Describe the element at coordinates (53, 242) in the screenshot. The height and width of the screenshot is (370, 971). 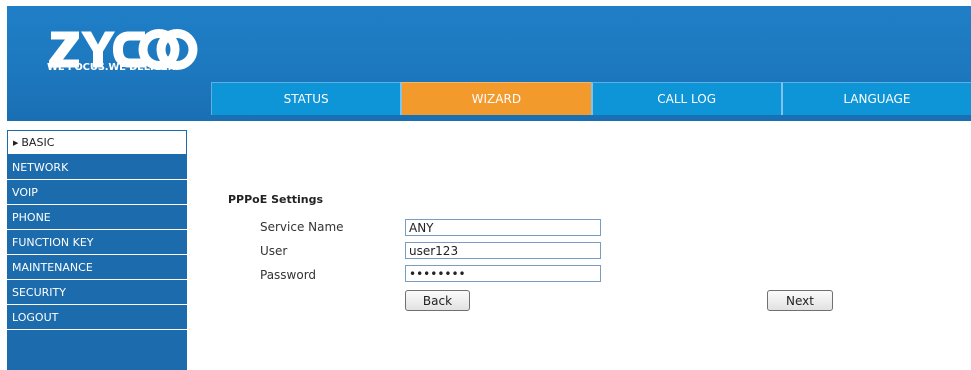
I see `sidebar-item-label: FUNCTION KEY` at that location.